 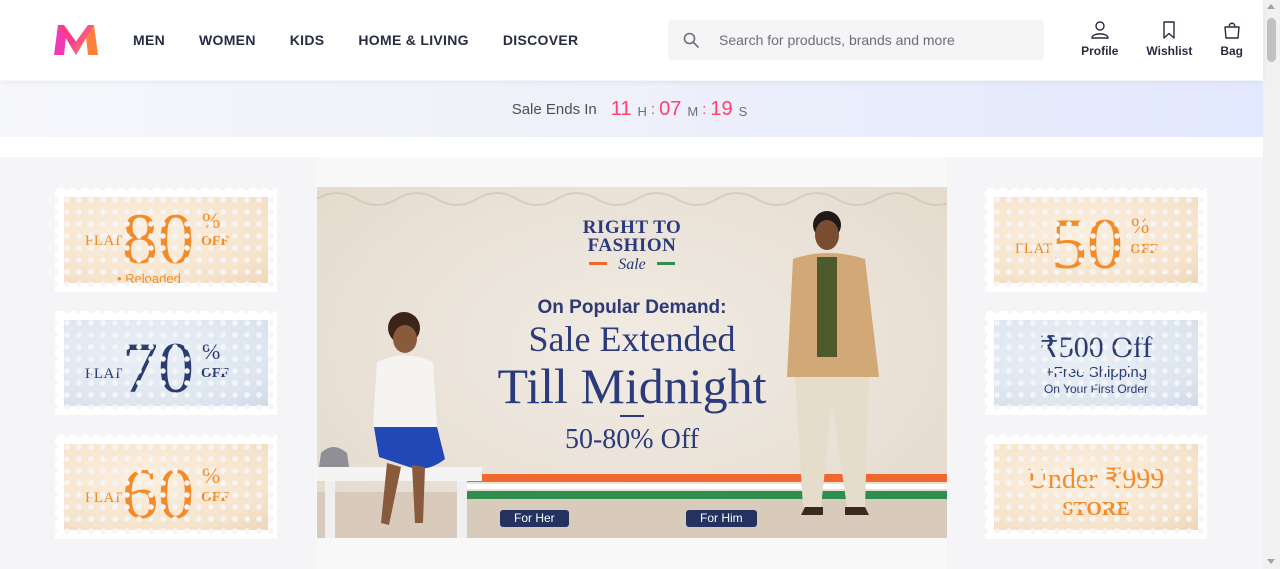 What do you see at coordinates (149, 277) in the screenshot?
I see `tile-subtitle: • Reloaded` at bounding box center [149, 277].